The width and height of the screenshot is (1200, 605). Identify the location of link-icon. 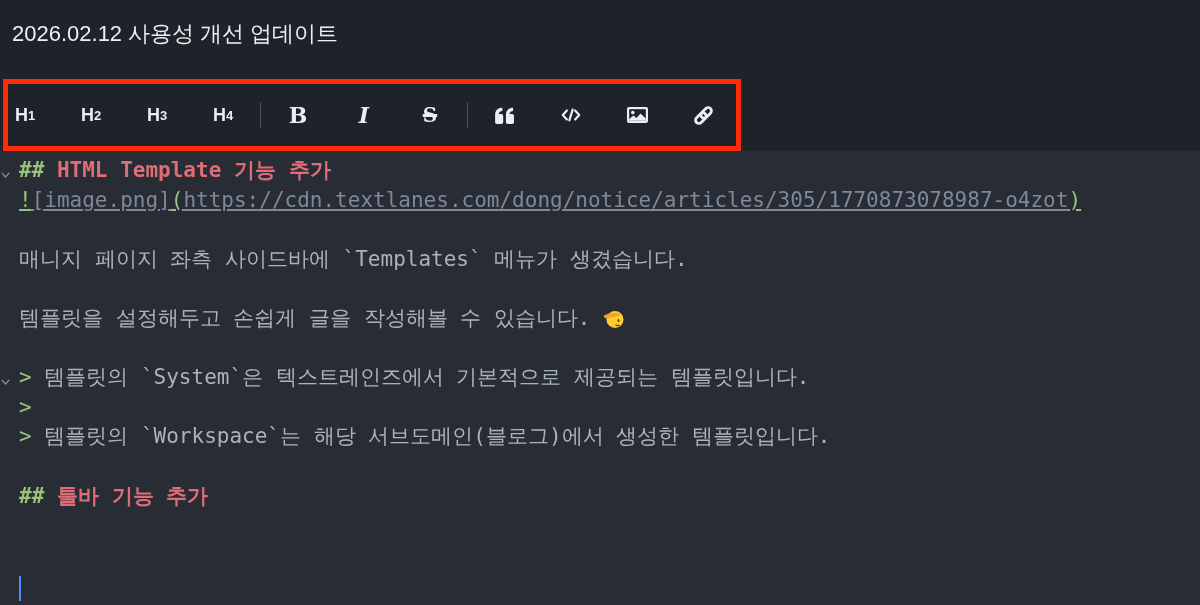
(703, 115).